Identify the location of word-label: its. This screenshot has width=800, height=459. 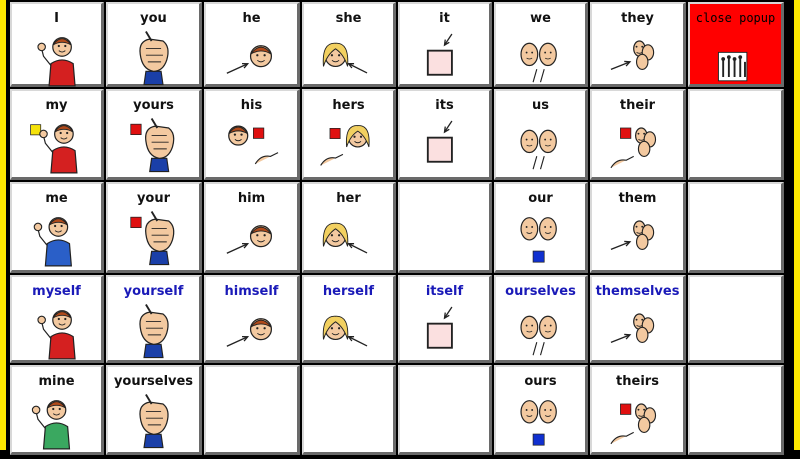
(444, 105).